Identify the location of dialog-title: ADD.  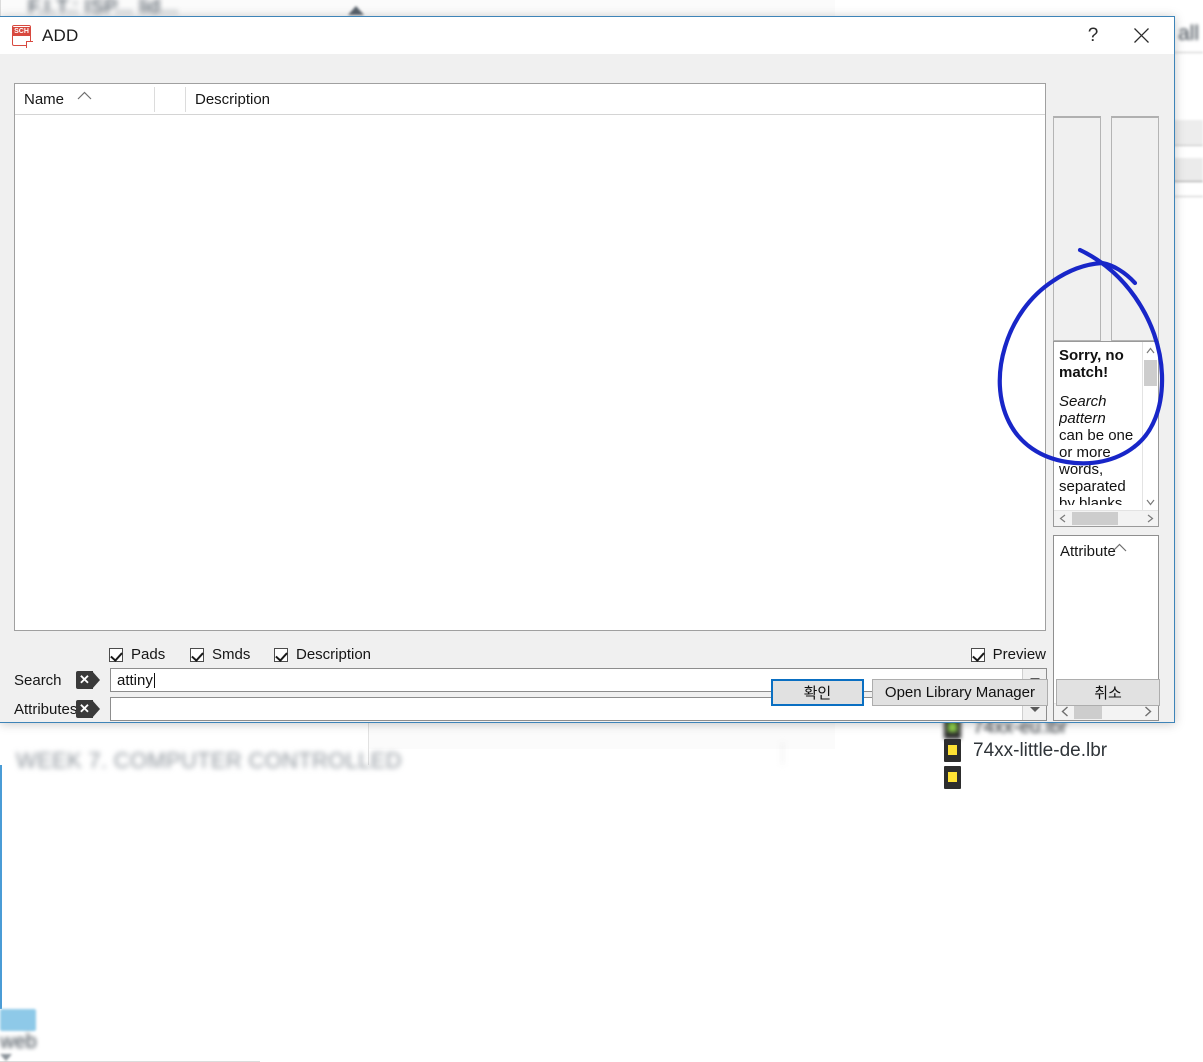
(60, 36).